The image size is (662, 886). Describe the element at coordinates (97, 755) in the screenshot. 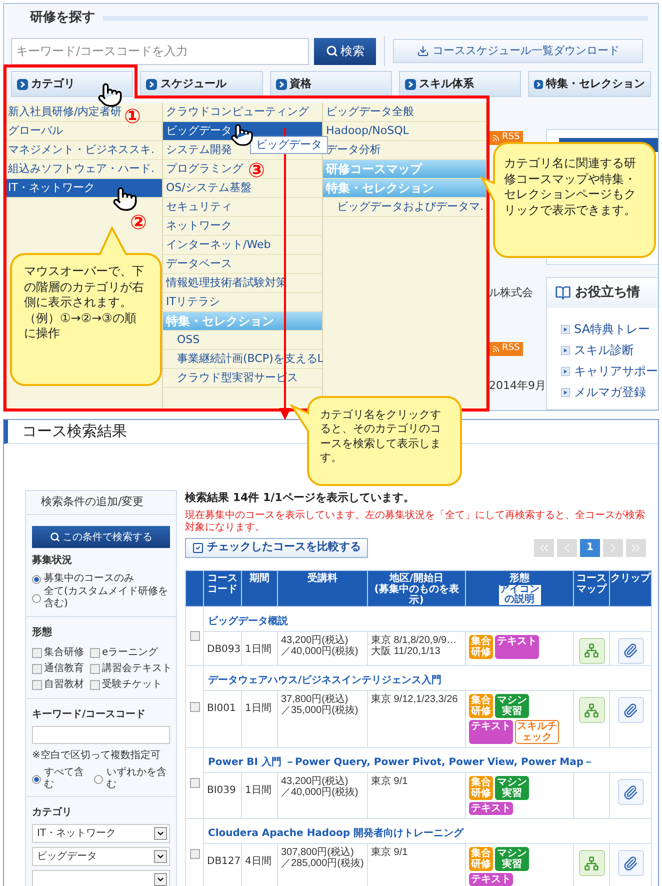

I see `hint-text: ※空白で区切って複数指定可` at that location.